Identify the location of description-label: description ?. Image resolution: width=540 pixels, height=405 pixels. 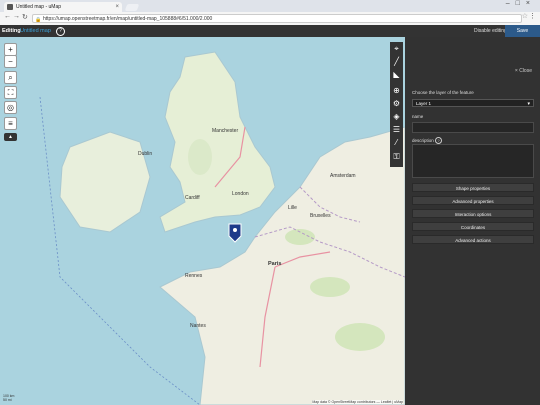
(427, 140).